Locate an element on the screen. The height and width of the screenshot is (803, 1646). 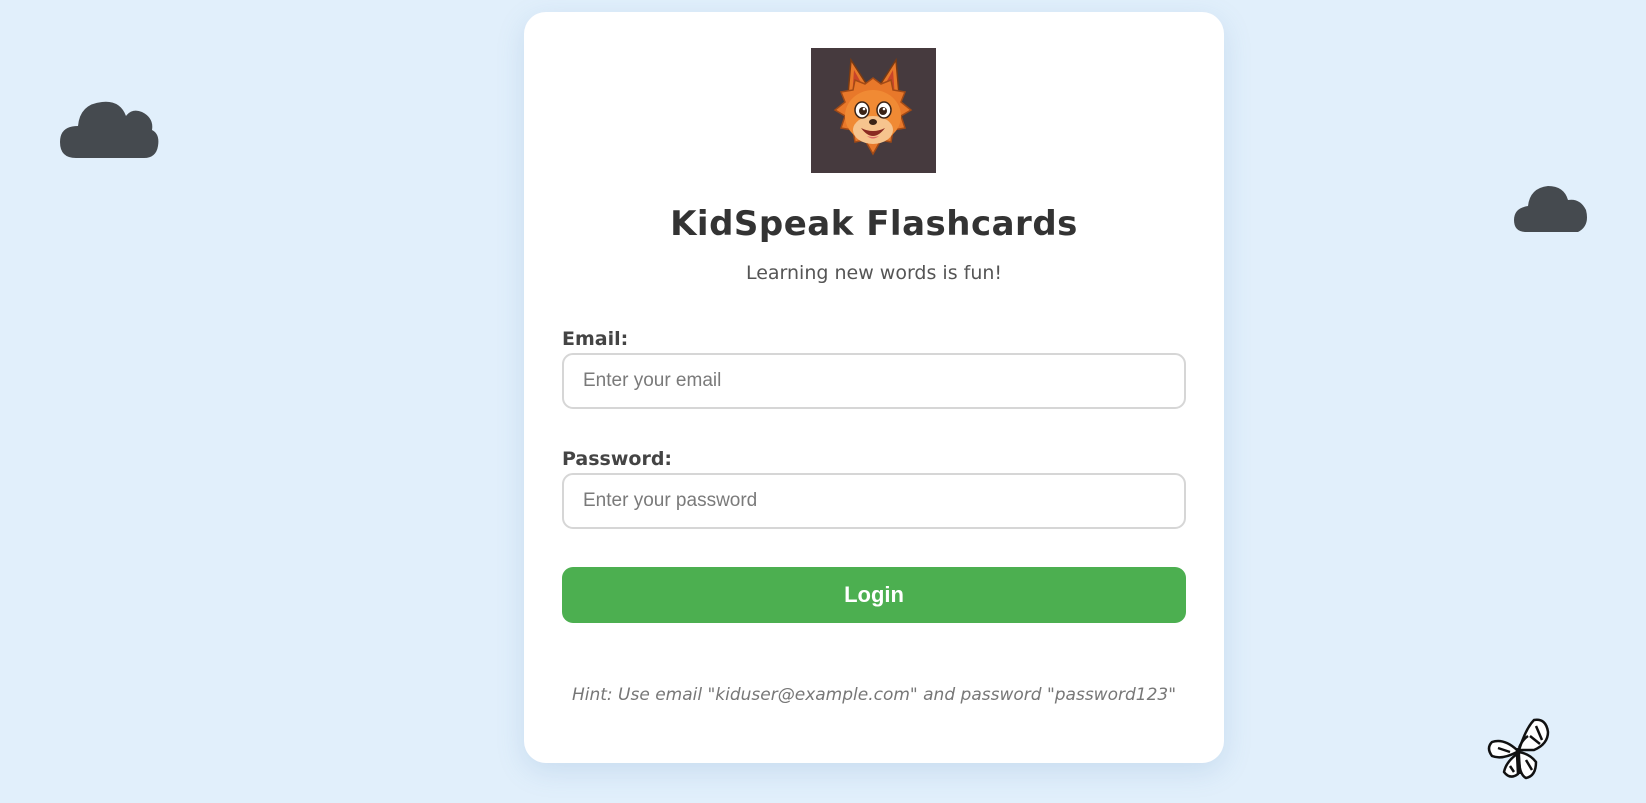
app-subtitle: Learning new words is fun! is located at coordinates (874, 273).